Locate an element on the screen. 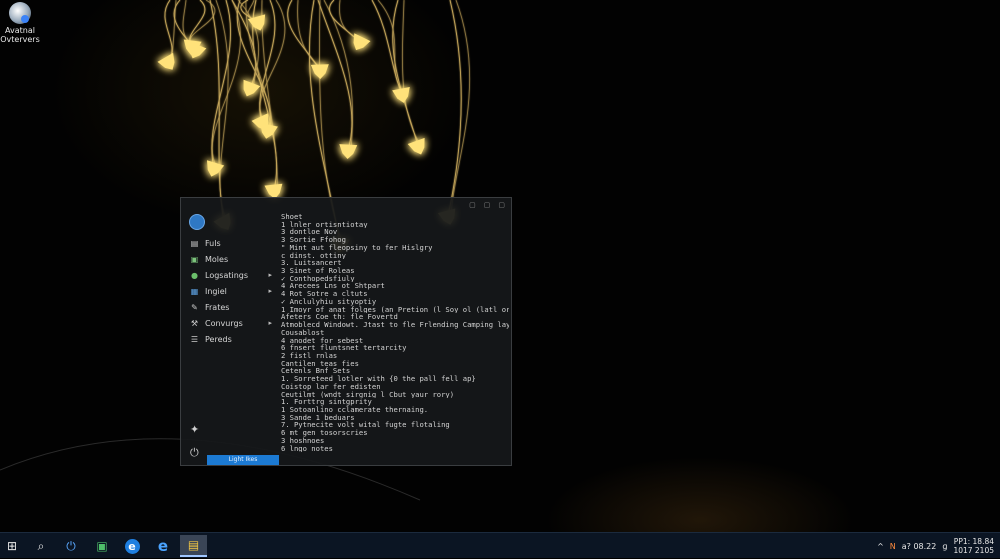 This screenshot has width=1000, height=559. windows-logo-icon: ⊞ is located at coordinates (12, 546).